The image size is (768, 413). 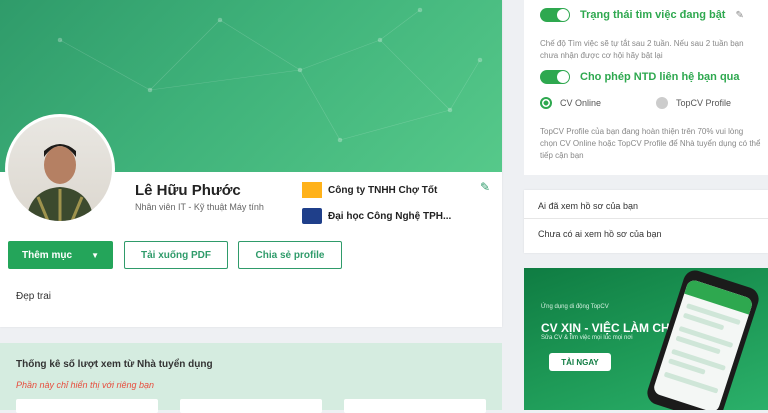 What do you see at coordinates (613, 328) in the screenshot?
I see `banner-title: CV XỊN - VIỆC LÀM CHẤT` at bounding box center [613, 328].